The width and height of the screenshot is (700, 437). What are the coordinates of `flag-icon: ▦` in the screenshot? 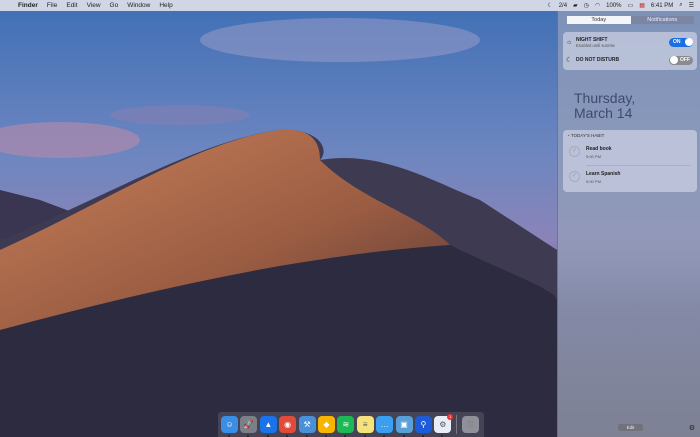 It's located at (642, 5).